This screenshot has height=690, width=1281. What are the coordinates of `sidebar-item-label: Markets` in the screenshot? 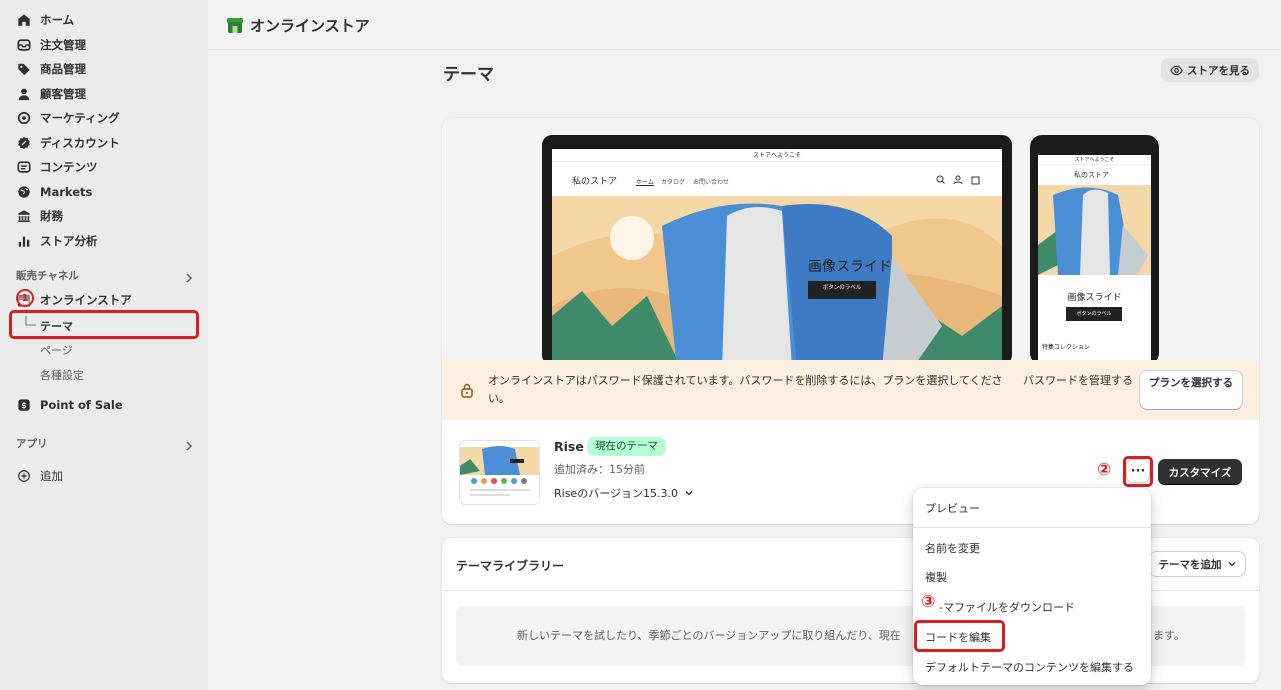 It's located at (66, 192).